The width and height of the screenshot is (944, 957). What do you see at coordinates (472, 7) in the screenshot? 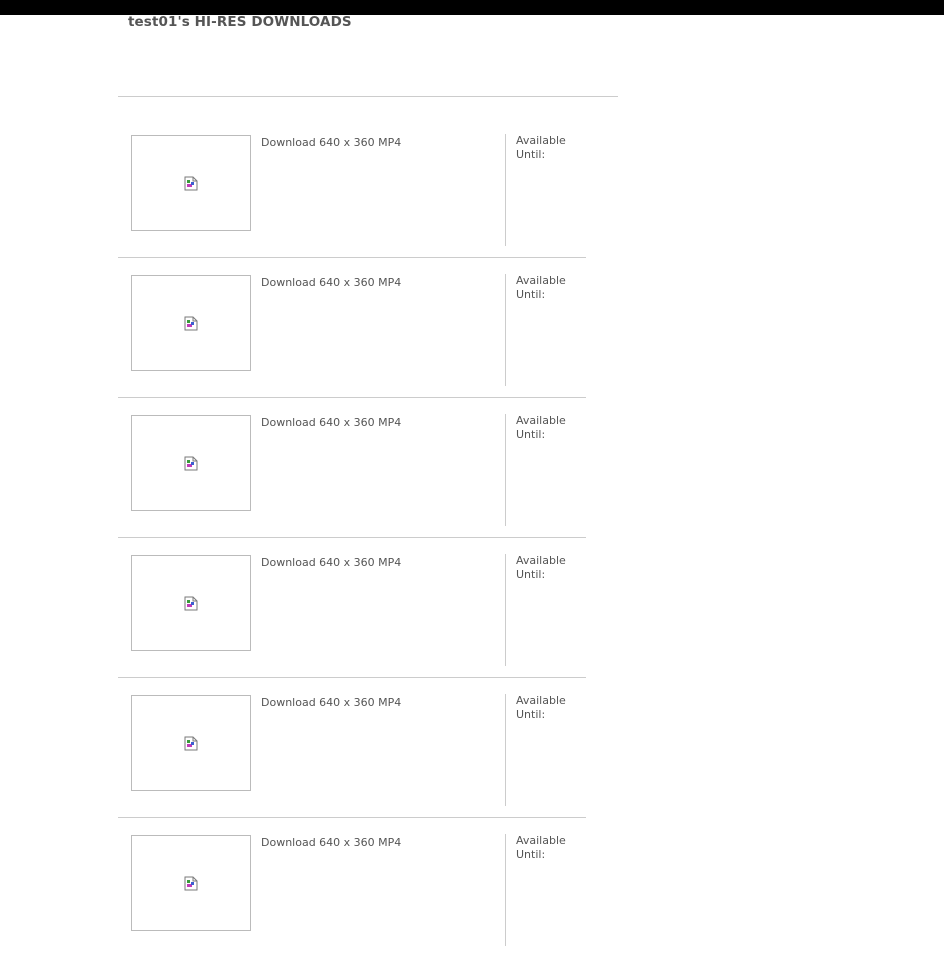
I see `top-bar` at bounding box center [472, 7].